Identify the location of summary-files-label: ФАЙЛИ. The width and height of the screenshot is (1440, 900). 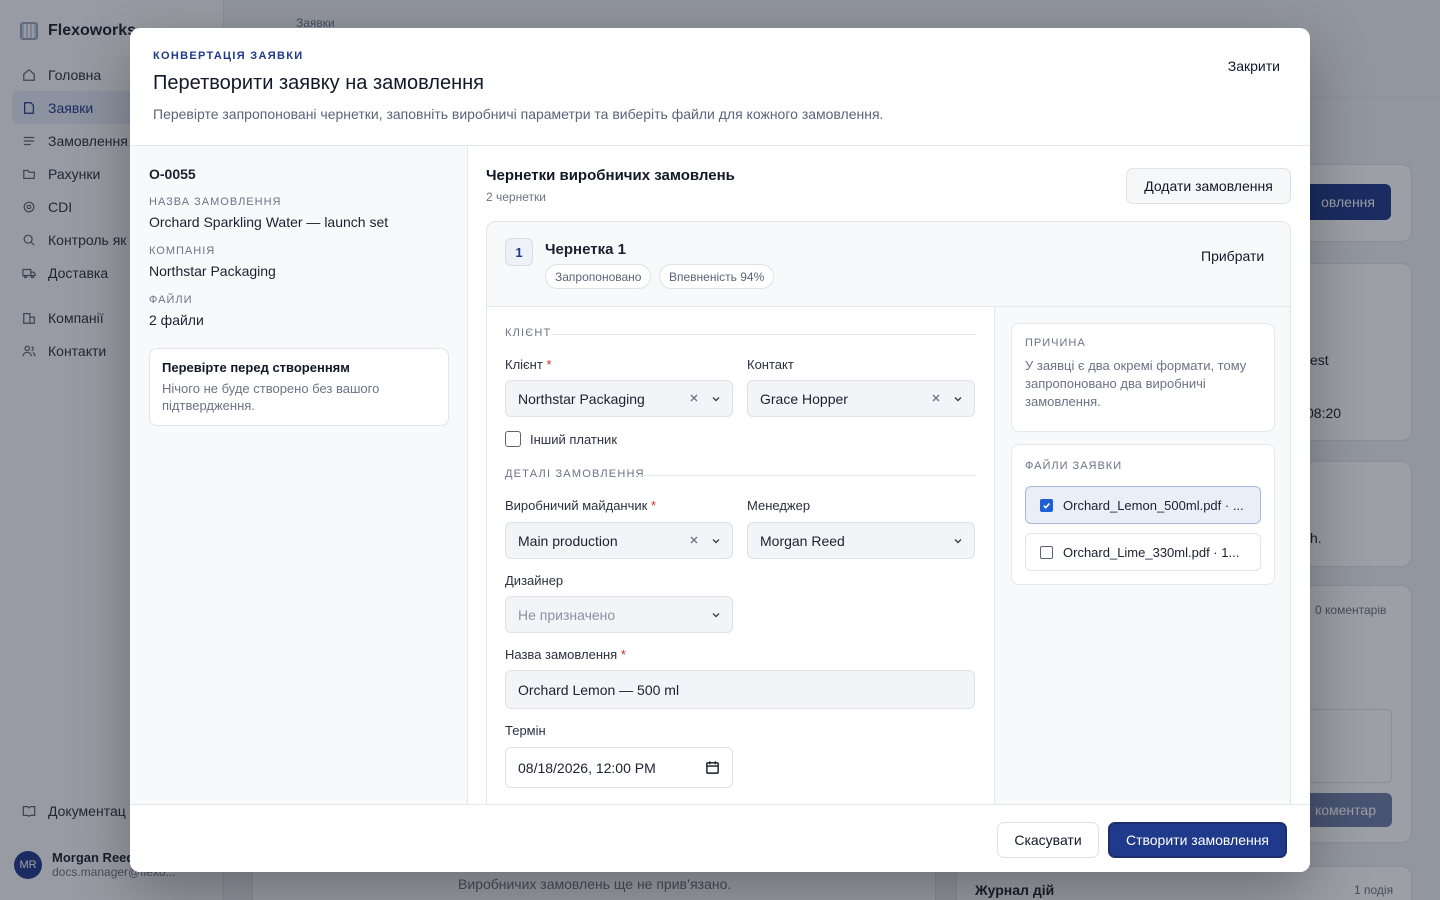
(171, 300).